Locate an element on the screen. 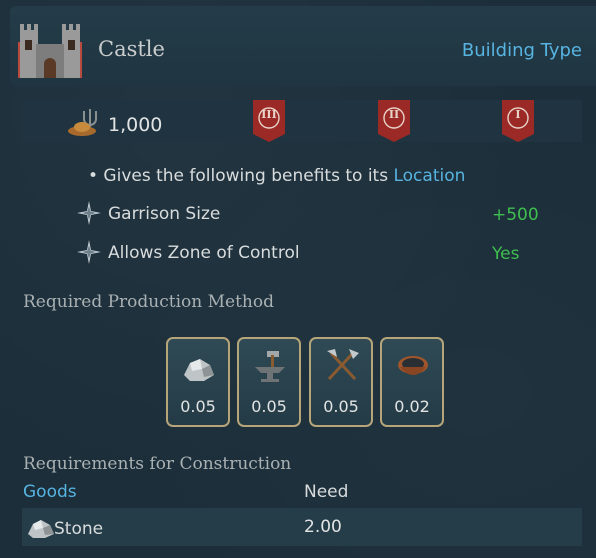 The image size is (596, 558). tier-label: III is located at coordinates (269, 114).